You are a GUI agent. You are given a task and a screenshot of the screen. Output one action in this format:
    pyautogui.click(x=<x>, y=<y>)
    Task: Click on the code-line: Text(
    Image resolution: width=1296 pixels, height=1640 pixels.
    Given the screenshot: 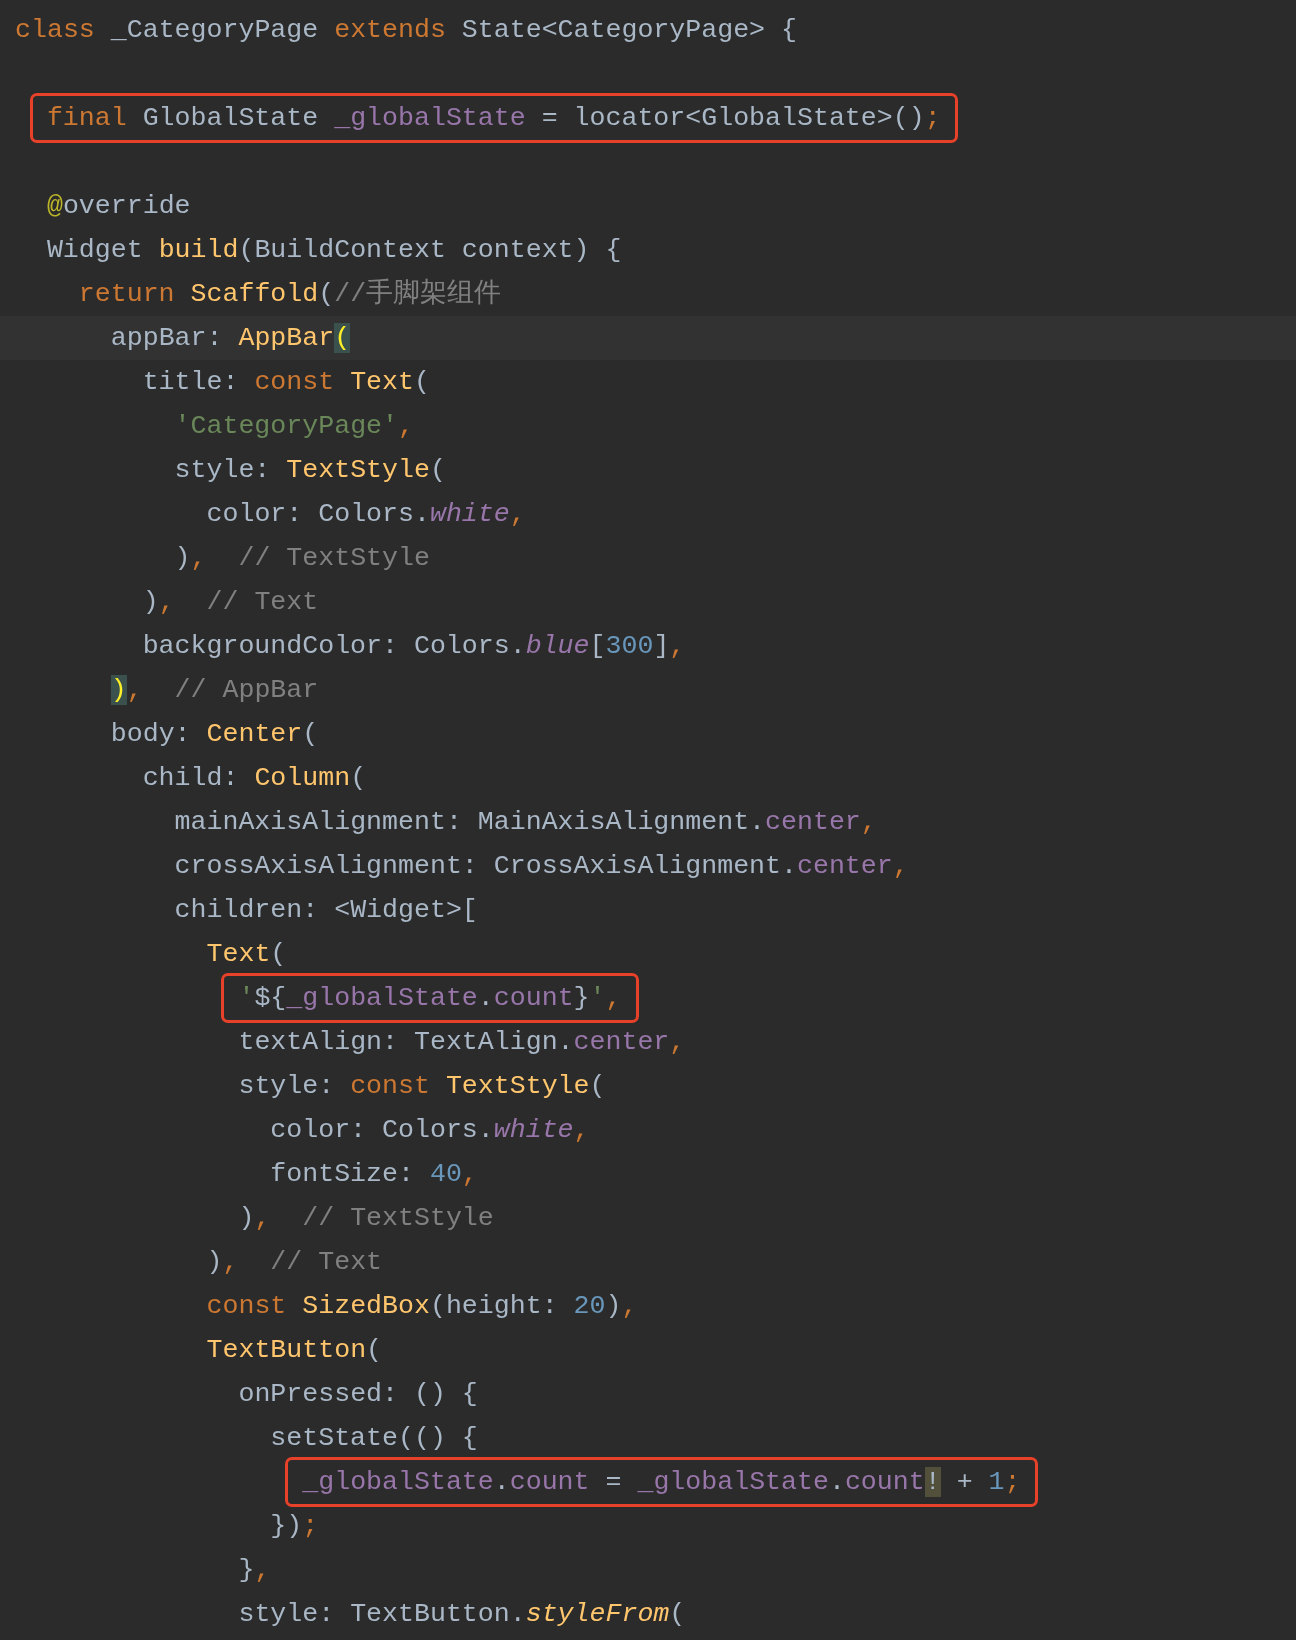 What is the action you would take?
    pyautogui.click(x=246, y=954)
    